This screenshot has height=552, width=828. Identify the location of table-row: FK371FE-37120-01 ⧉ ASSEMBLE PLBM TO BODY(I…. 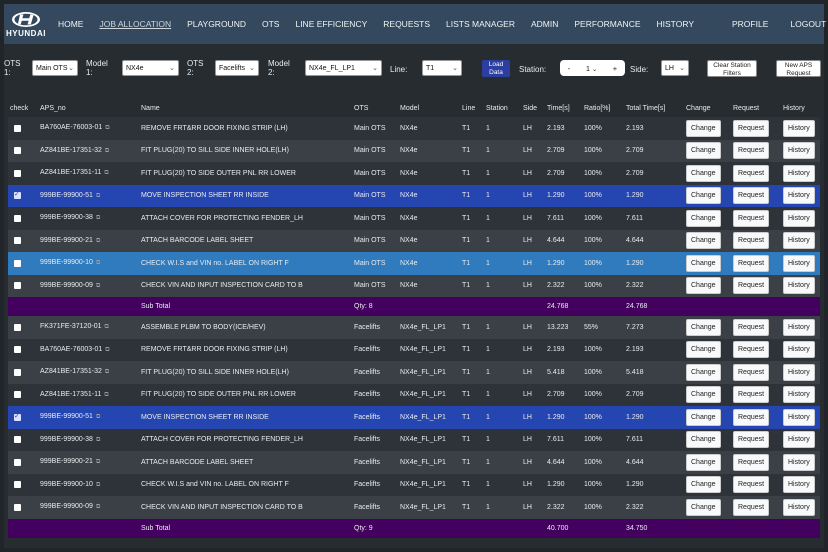
(414, 327).